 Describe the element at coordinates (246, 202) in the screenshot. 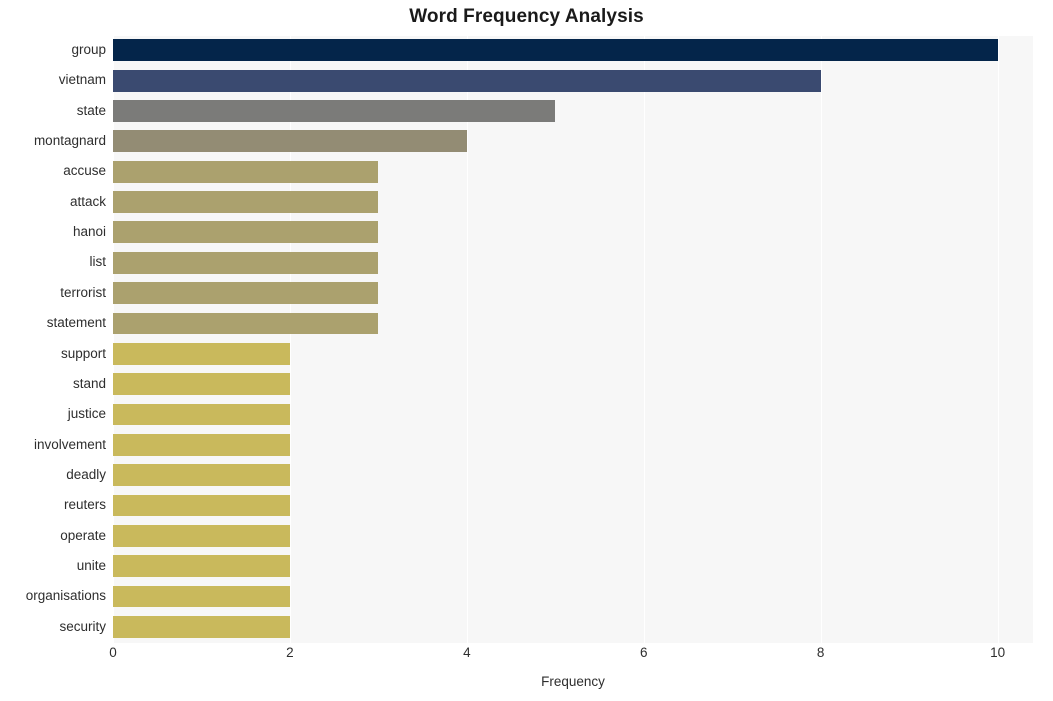

I see `bar-attack` at that location.